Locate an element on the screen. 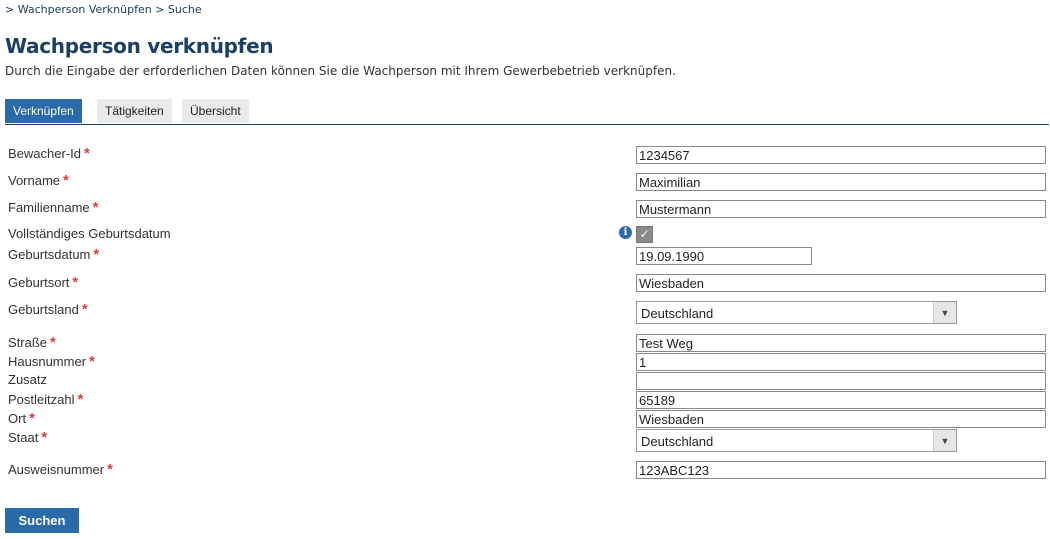  staat-label: Staat * is located at coordinates (28, 437).